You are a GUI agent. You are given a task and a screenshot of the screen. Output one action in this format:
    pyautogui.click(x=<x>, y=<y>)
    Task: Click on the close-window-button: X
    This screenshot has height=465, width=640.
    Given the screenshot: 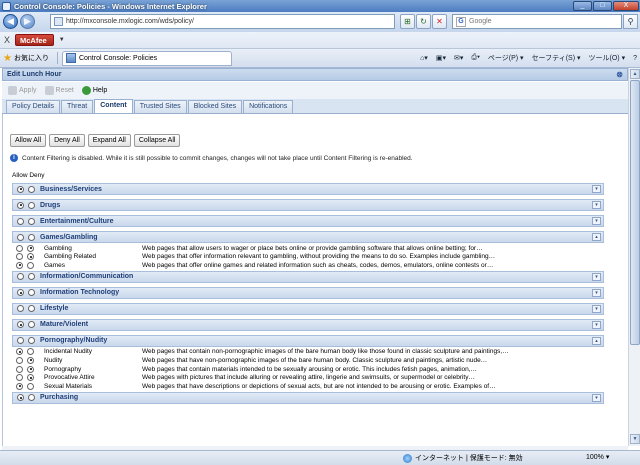 What is the action you would take?
    pyautogui.click(x=626, y=6)
    